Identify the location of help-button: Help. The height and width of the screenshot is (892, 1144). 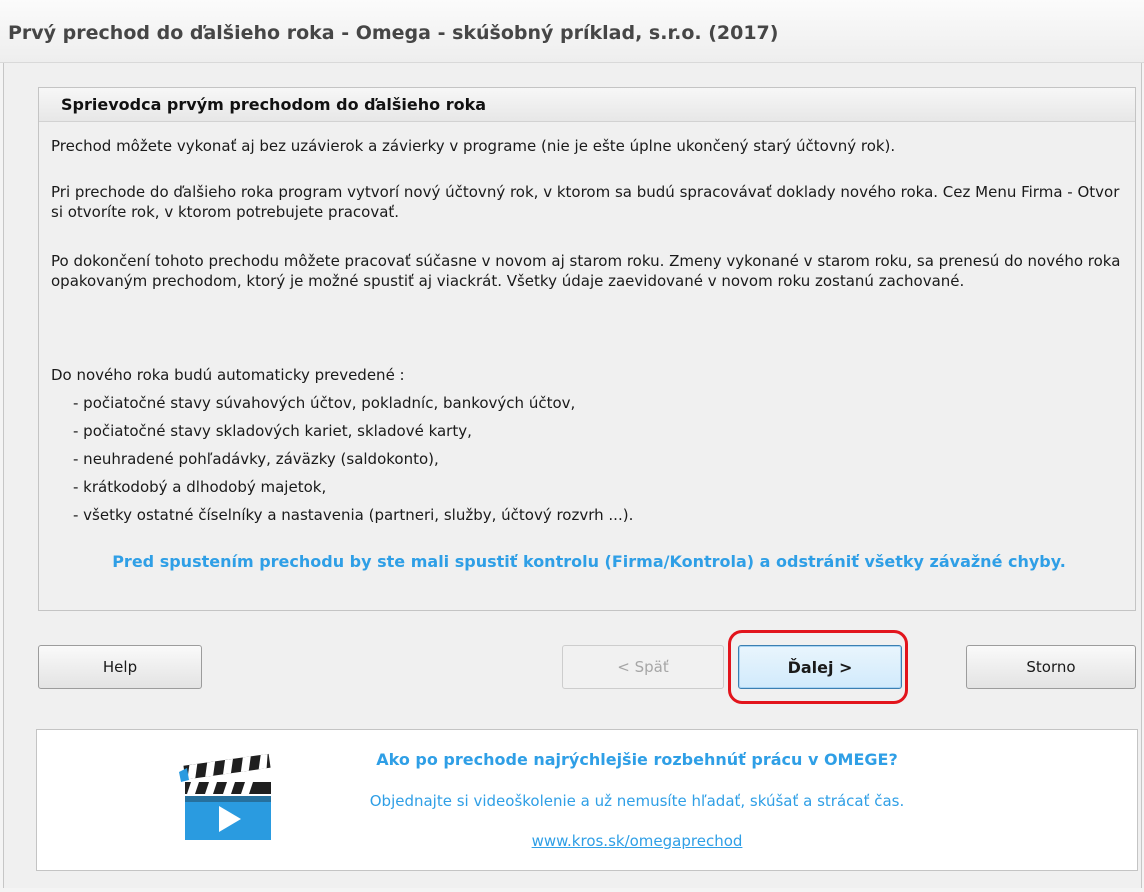
(120, 667).